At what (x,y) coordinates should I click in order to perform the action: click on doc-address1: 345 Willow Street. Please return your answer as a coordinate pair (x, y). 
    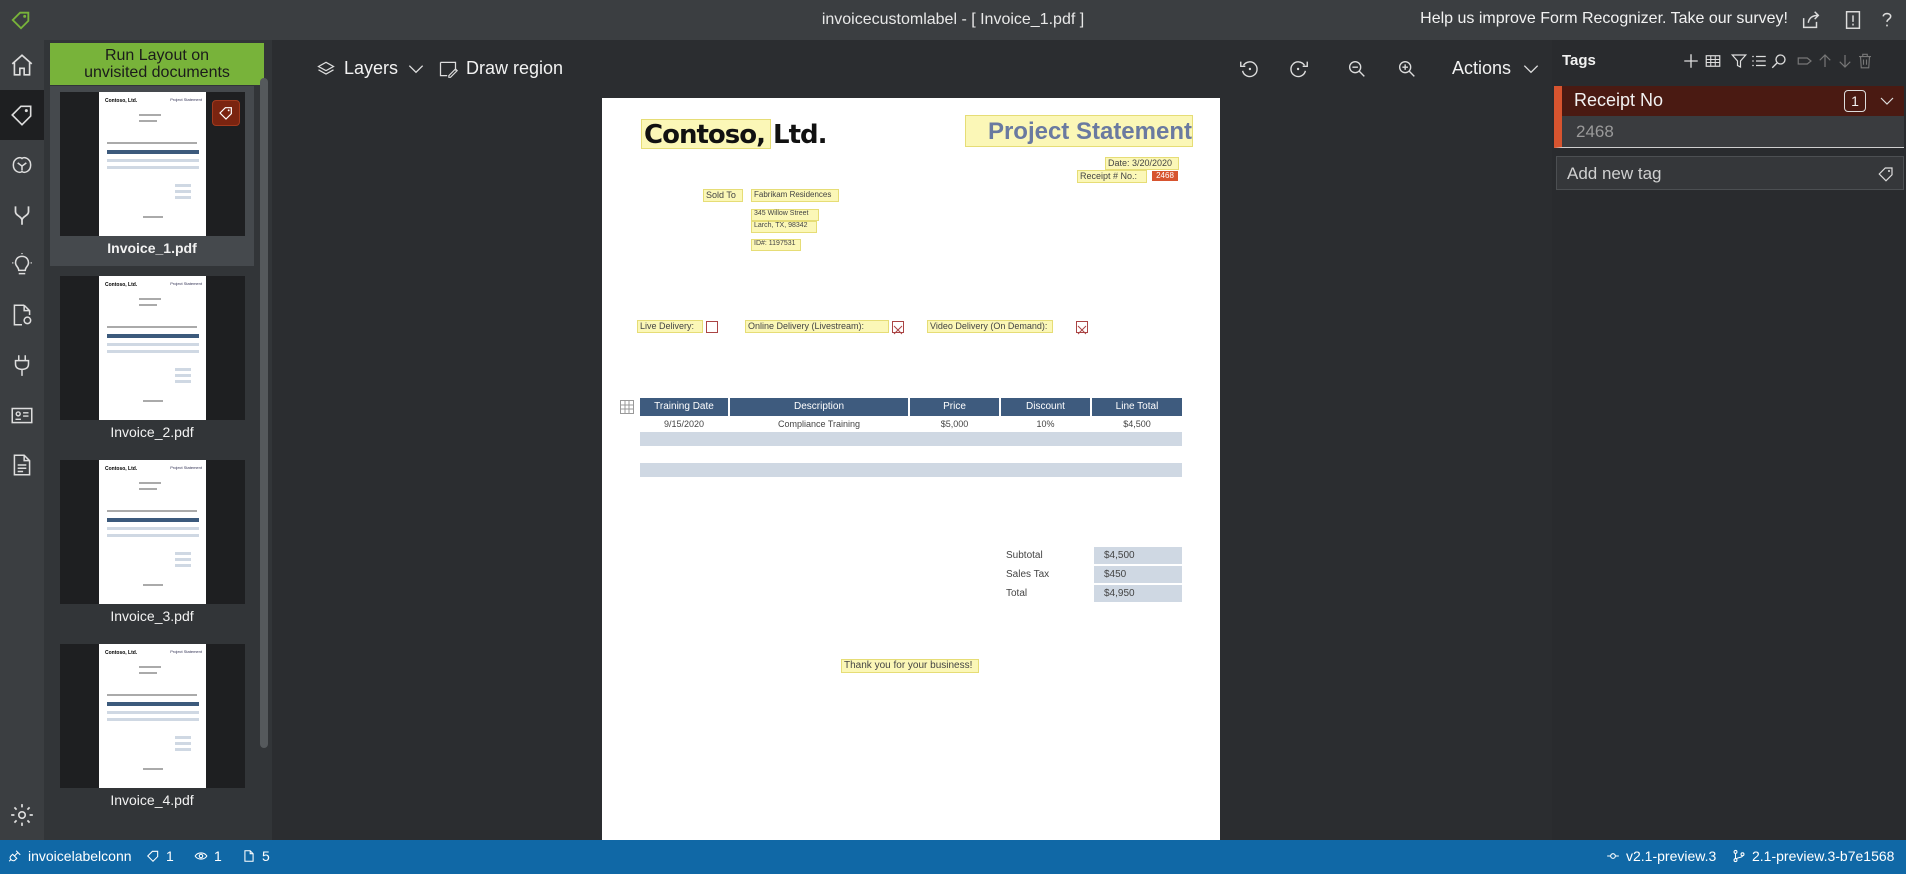
    Looking at the image, I should click on (781, 213).